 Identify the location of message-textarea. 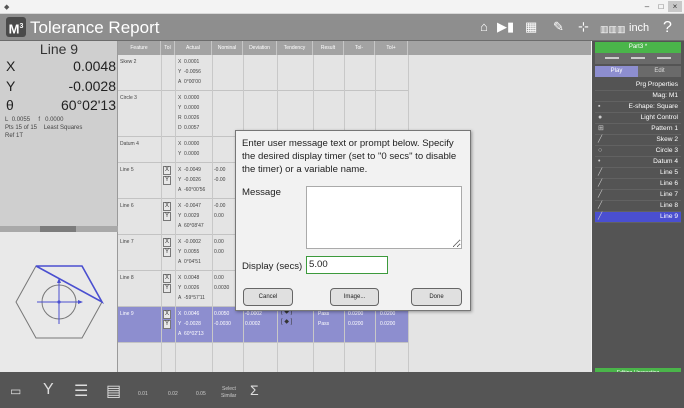
(384, 217).